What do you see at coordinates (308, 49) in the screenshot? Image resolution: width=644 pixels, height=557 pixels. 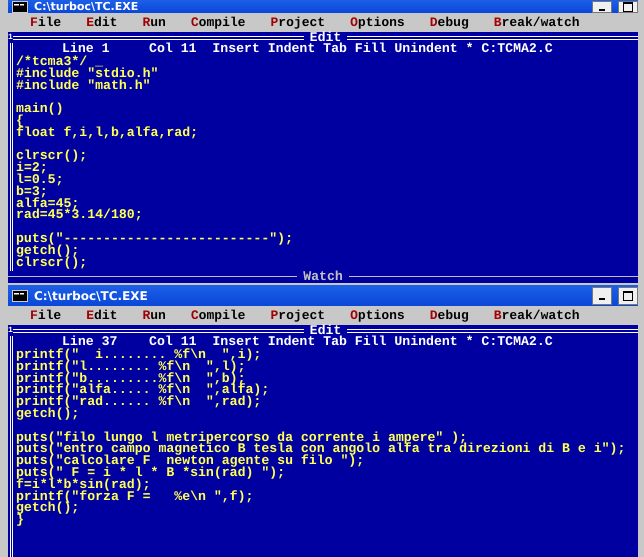 I see `status-line: Line 1 Col 11 Insert Indent Tab Fill Unindent * C:TCMA2.C` at bounding box center [308, 49].